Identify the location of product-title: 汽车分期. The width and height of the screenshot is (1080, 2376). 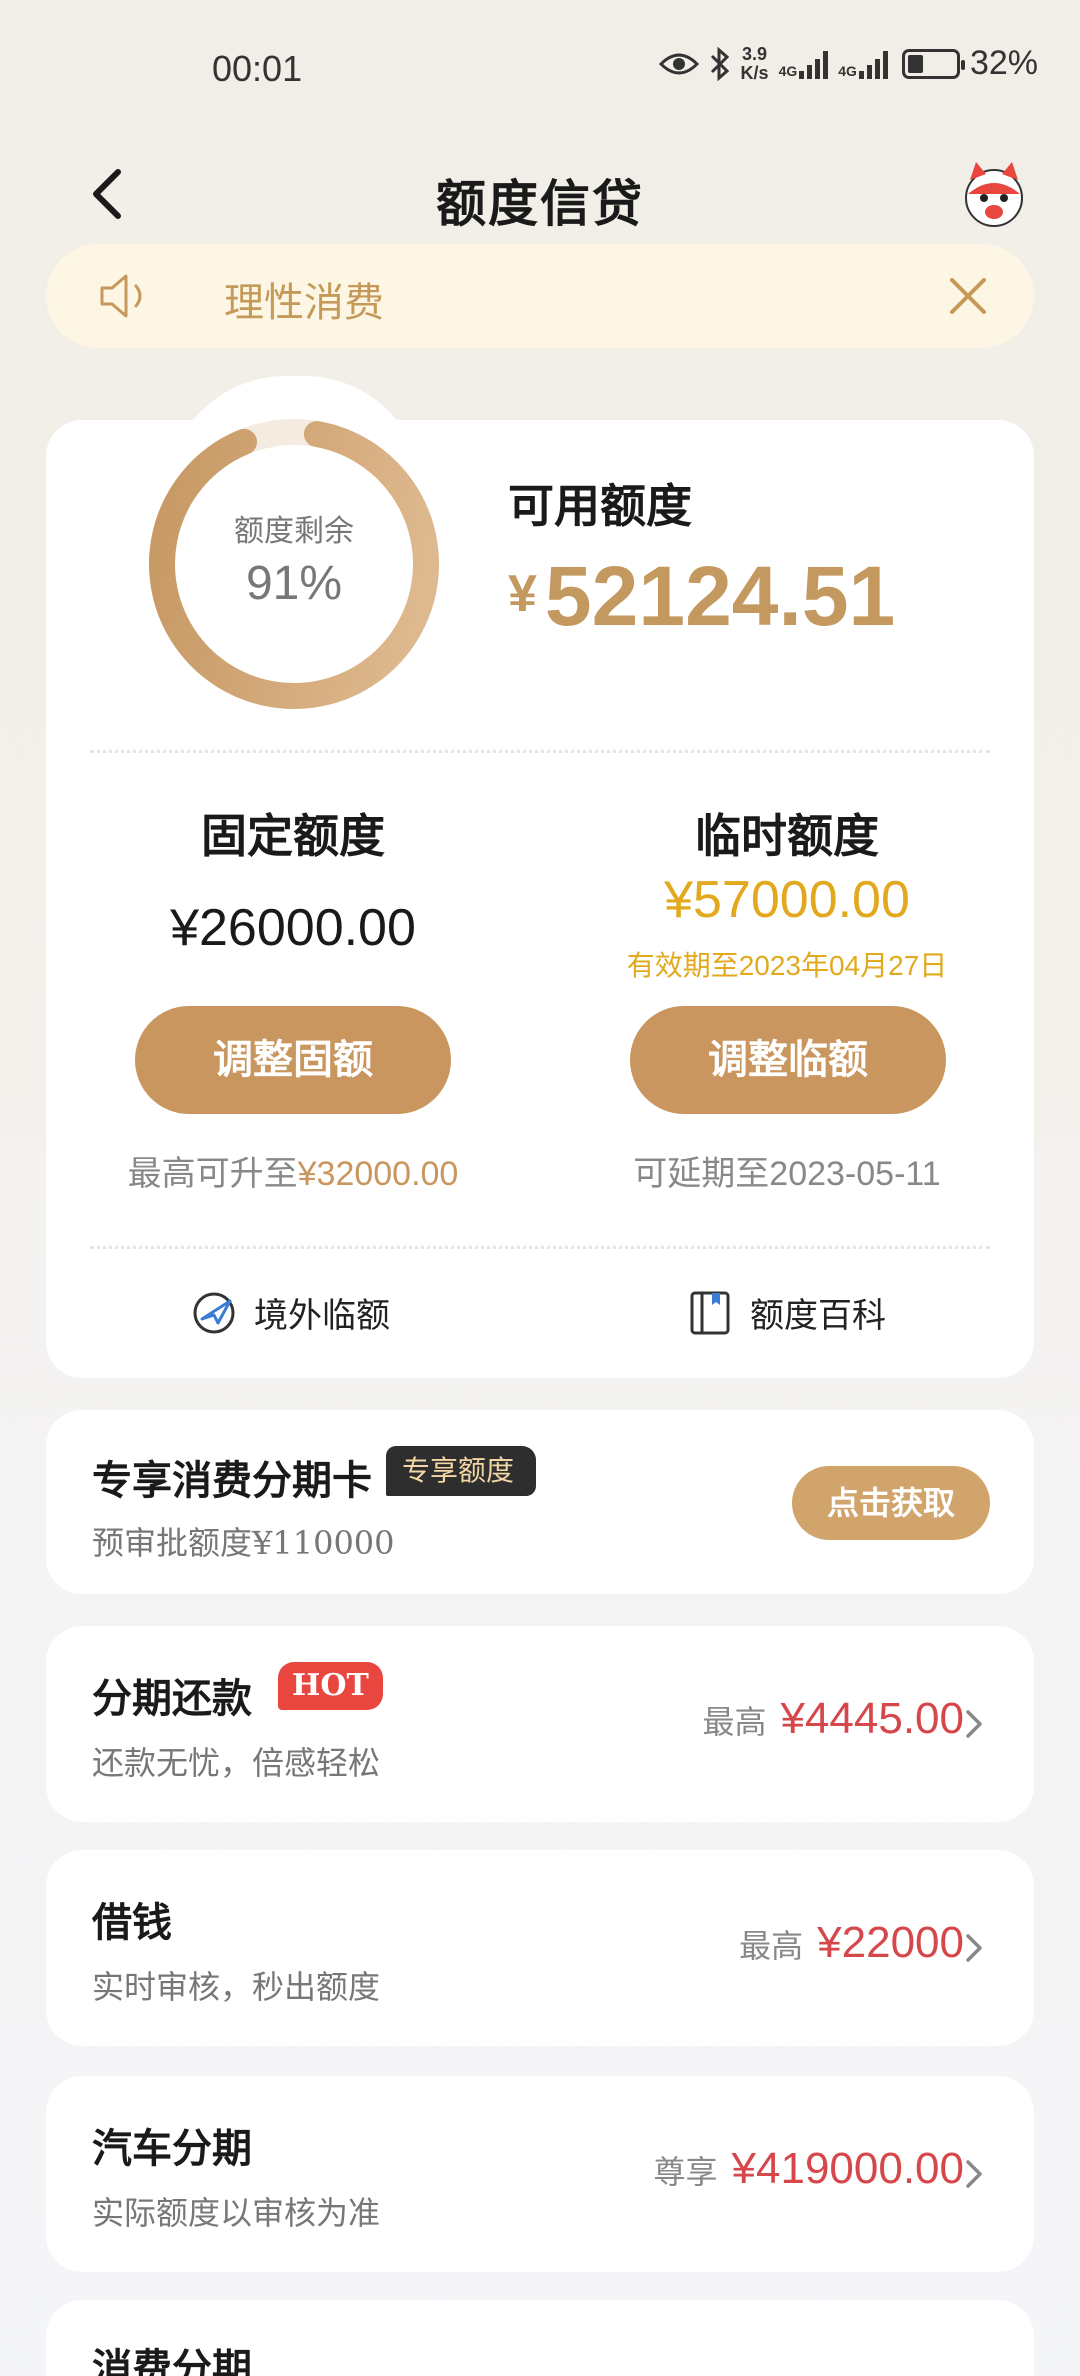
(172, 2148).